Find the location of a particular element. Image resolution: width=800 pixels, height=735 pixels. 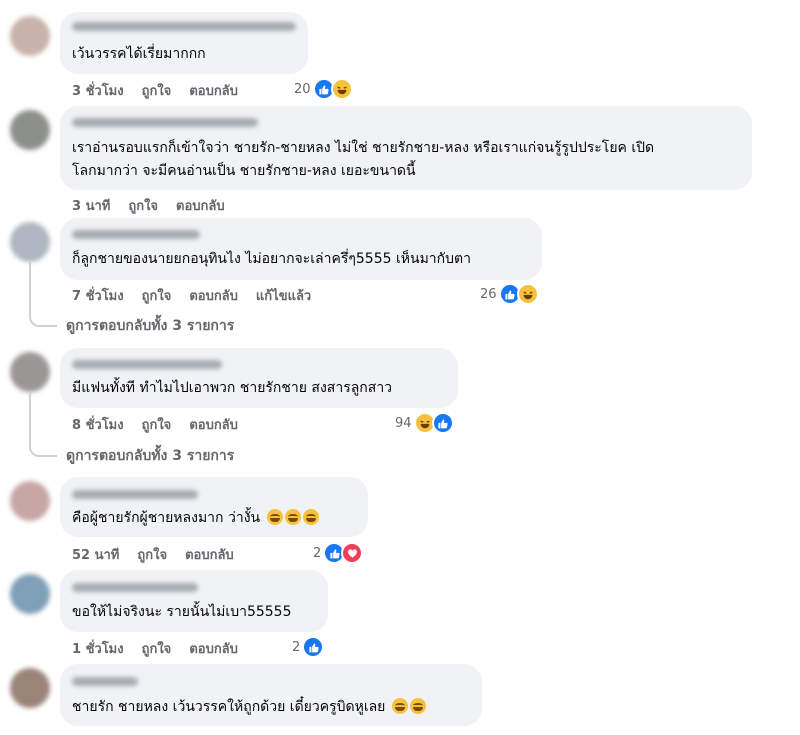

comment-actions: 8 ชั่วโมง ถูกใจ ตอบกลับ is located at coordinates (164, 424).